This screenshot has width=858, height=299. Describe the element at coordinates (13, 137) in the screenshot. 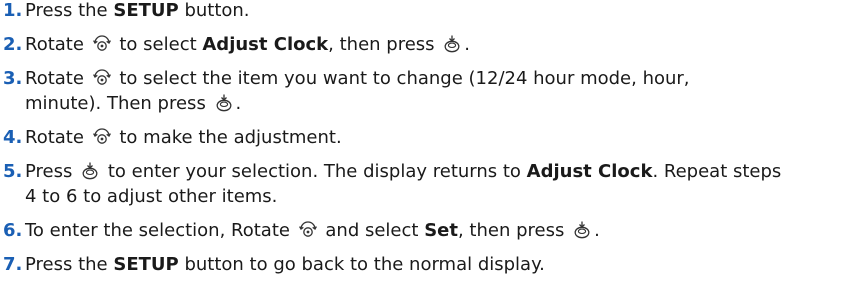

I see `step-number: 4.` at that location.